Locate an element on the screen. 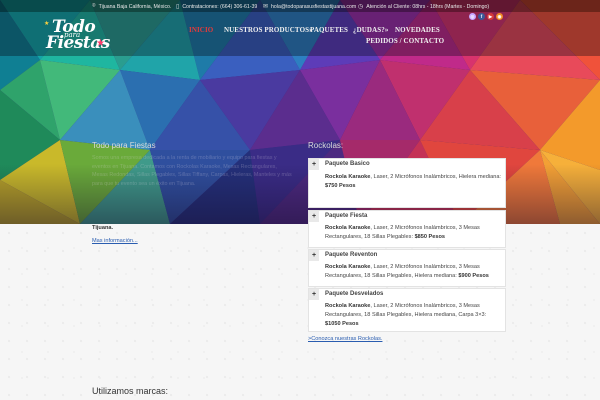 This screenshot has height=400, width=600. package-title: Paquete Fiesta is located at coordinates (346, 216).